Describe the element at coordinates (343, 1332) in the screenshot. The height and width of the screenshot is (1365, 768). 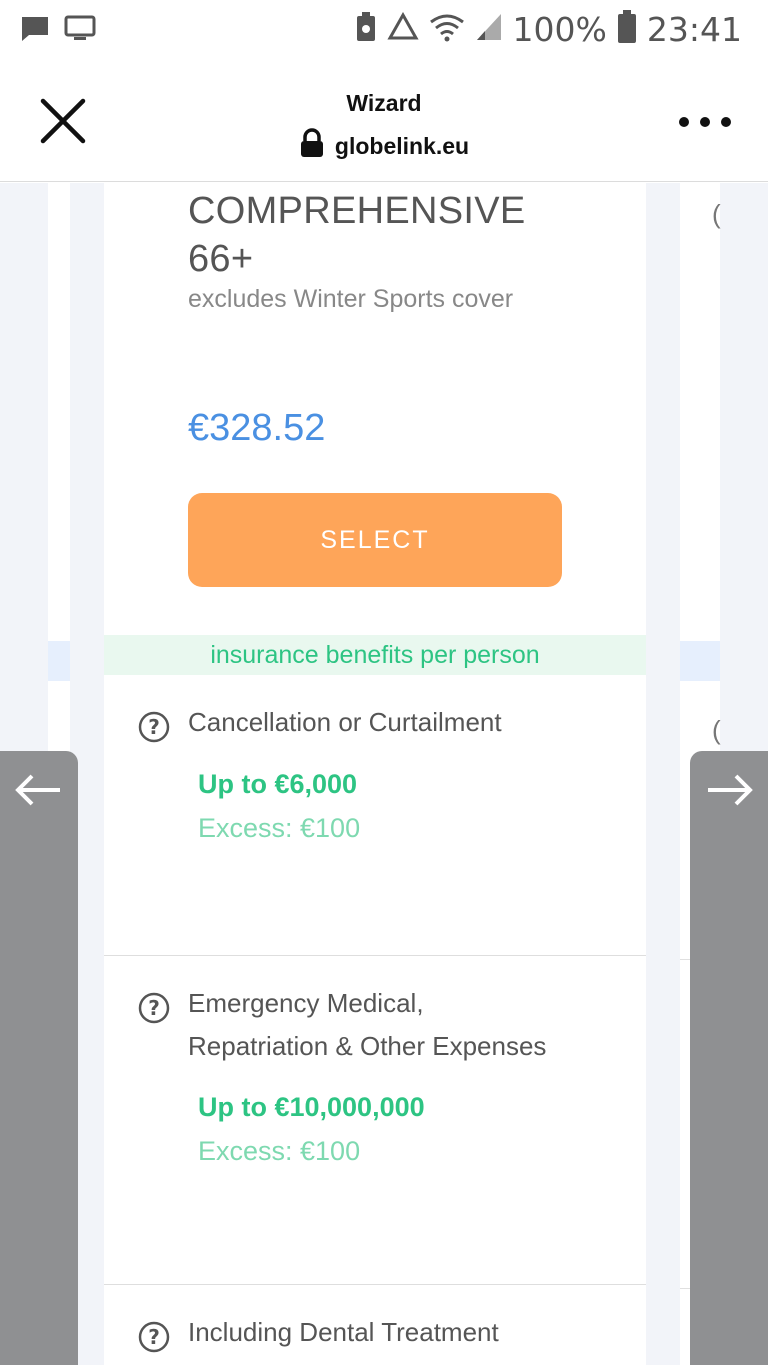
I see `benefit-label: Including Dental Treatment` at that location.